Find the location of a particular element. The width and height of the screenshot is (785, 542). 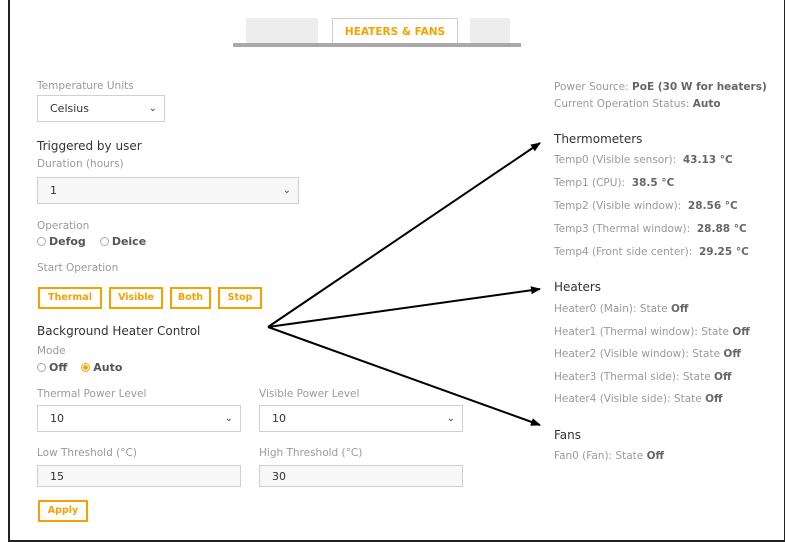

thermal-power-value: 10 is located at coordinates (57, 418).